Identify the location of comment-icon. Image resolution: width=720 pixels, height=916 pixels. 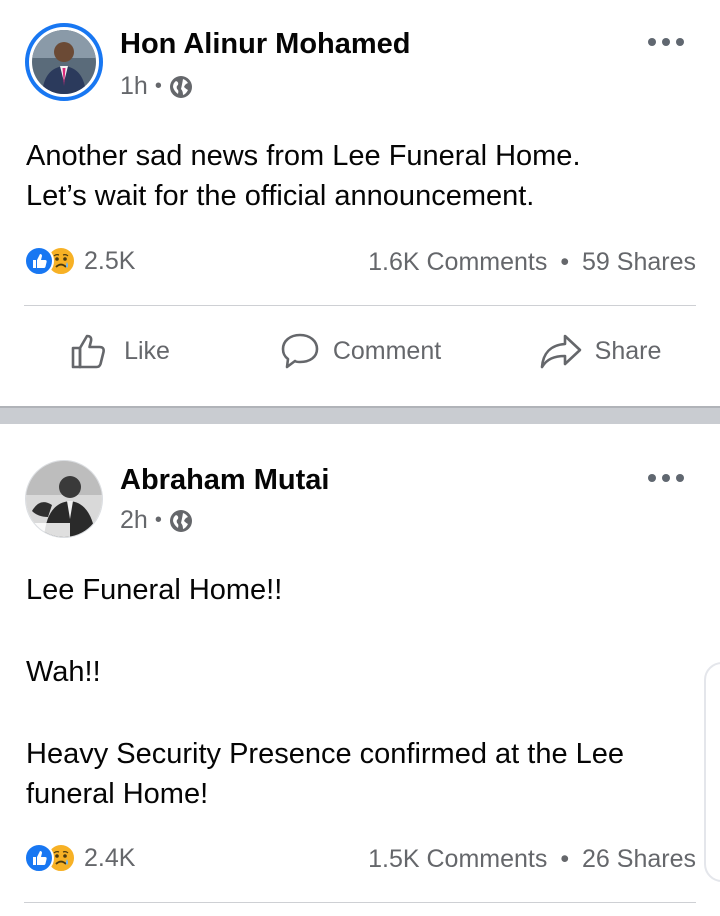
(300, 351).